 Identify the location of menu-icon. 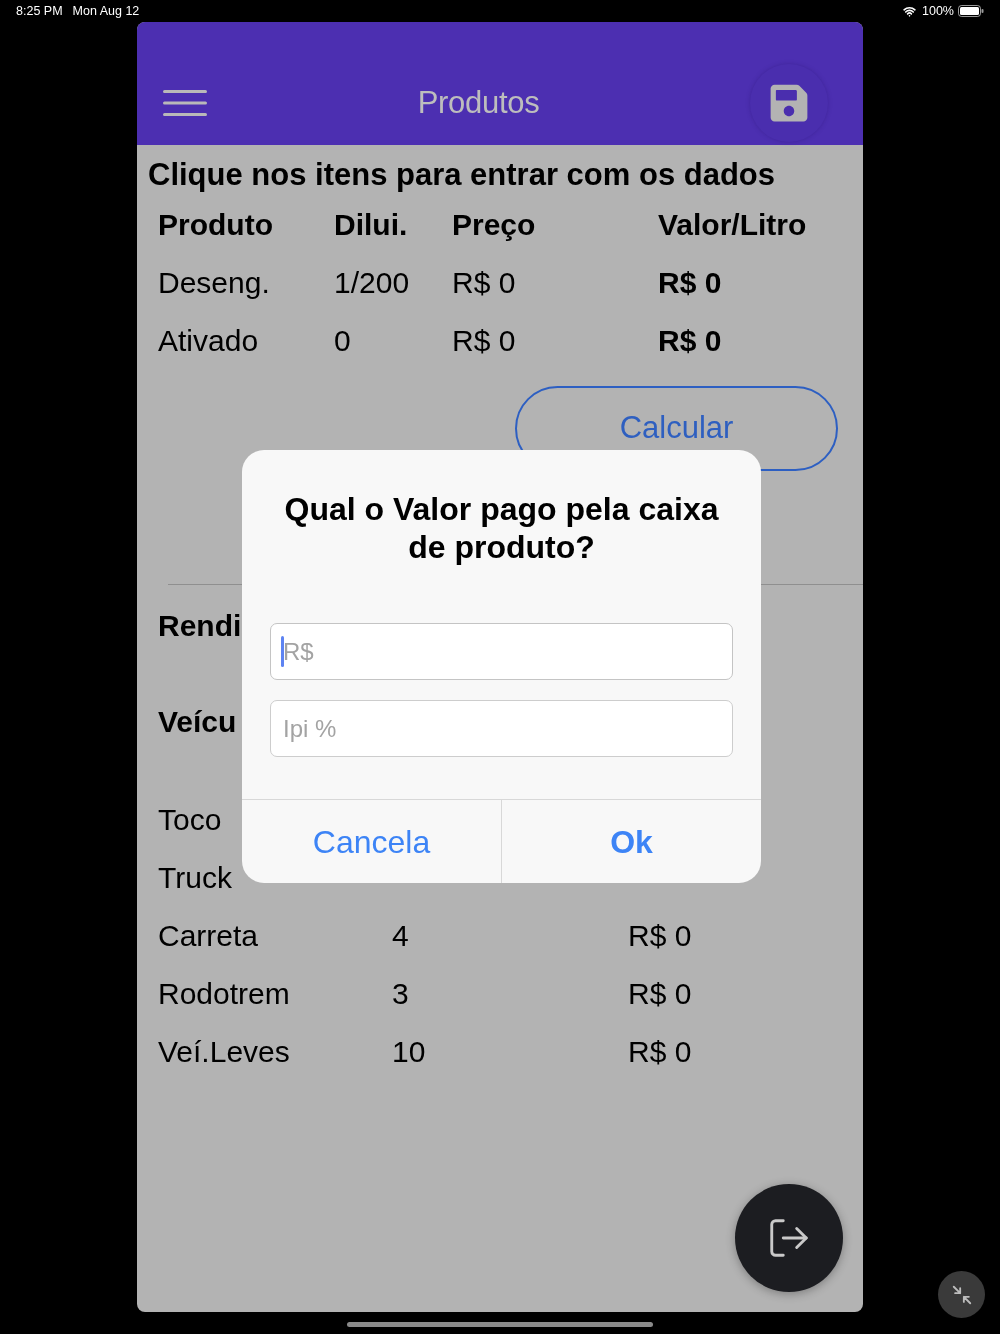
(185, 103).